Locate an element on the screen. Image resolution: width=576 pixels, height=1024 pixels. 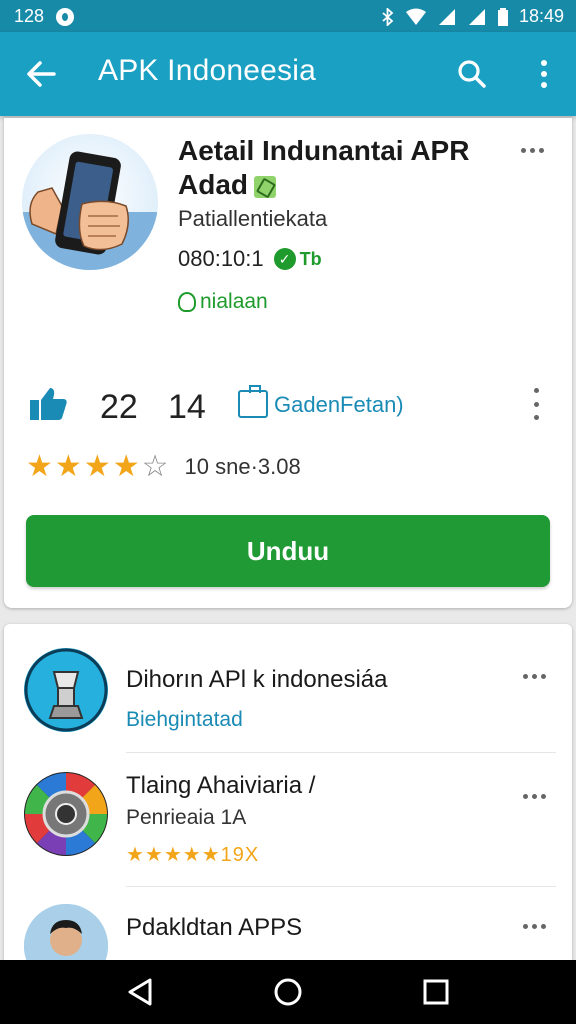
nav-back-icon is located at coordinates (140, 992).